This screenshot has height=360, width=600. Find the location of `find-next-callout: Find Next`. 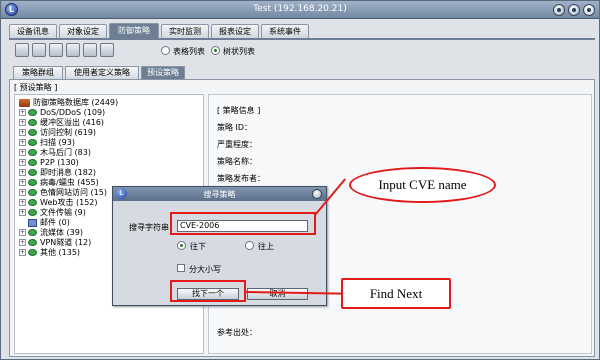

find-next-callout: Find Next is located at coordinates (396, 293).